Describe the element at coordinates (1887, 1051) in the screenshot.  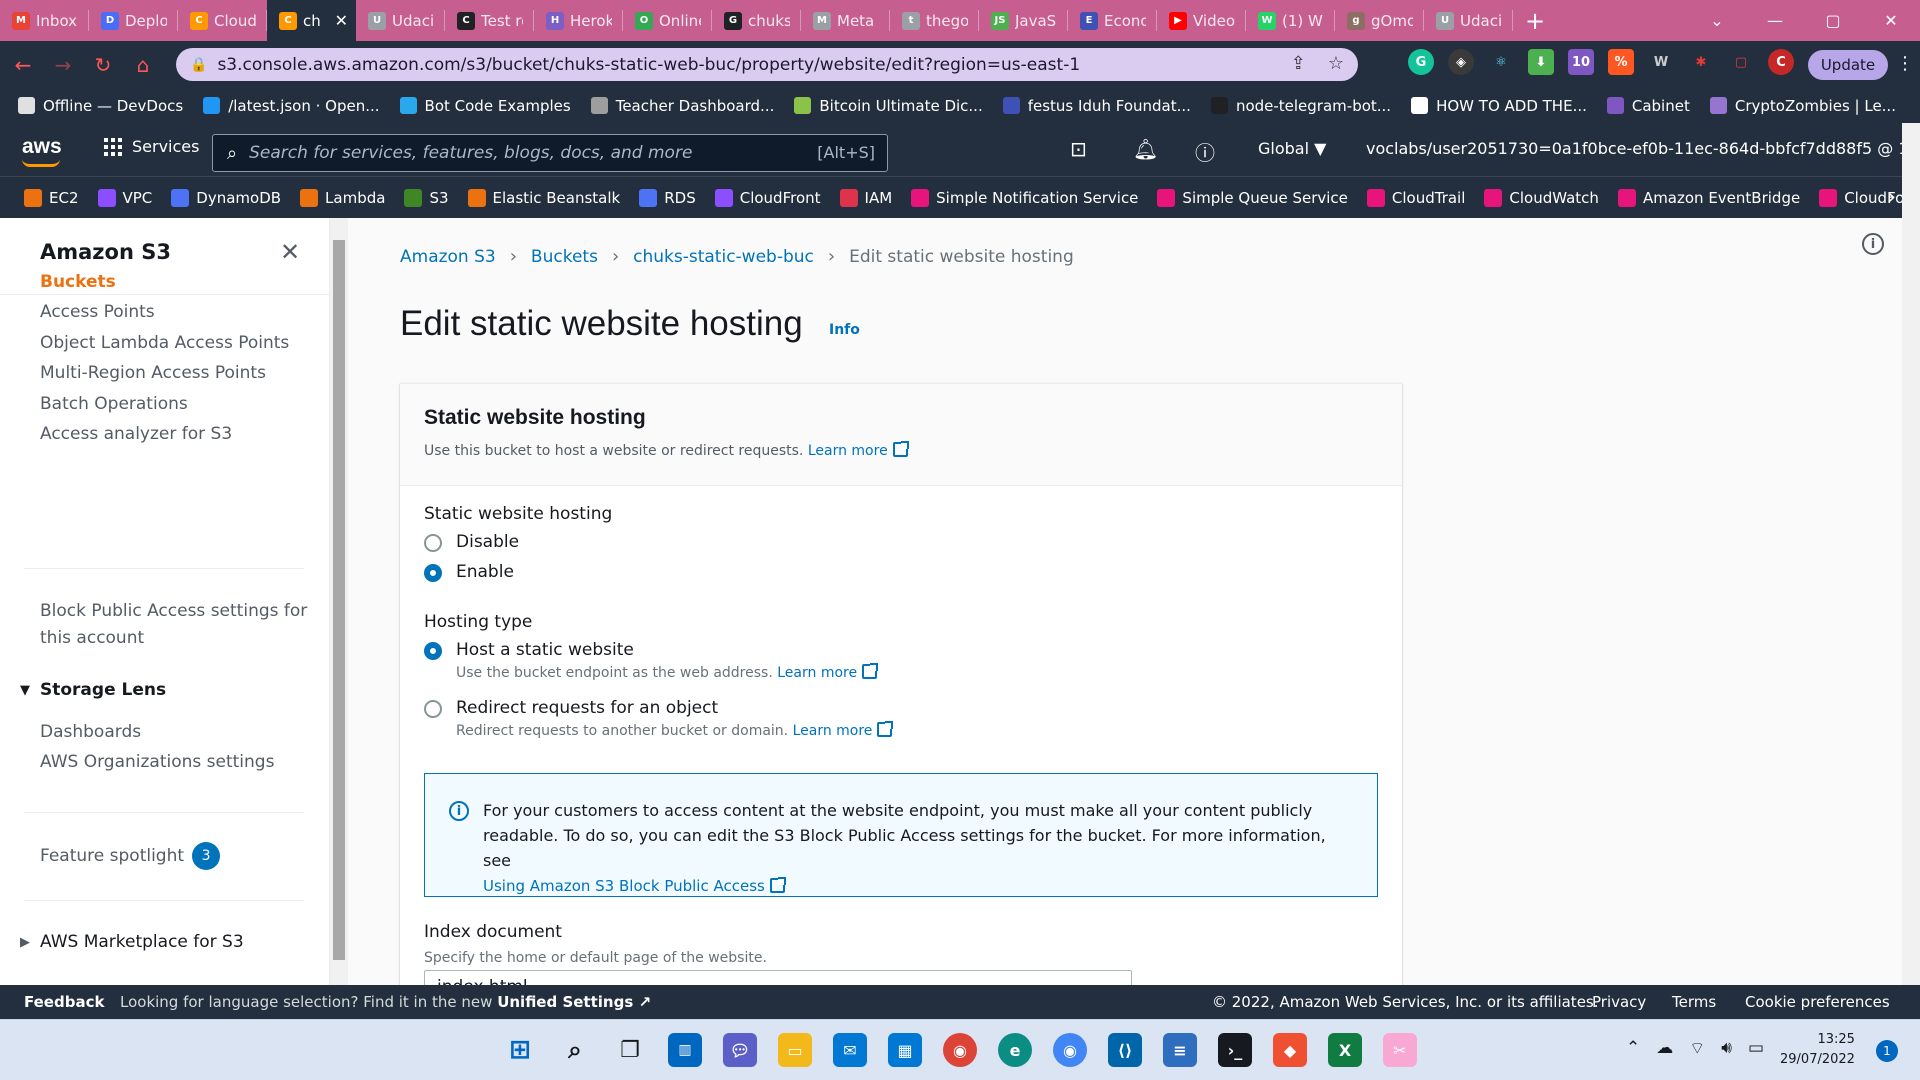
I see `notification-badge: 1` at that location.